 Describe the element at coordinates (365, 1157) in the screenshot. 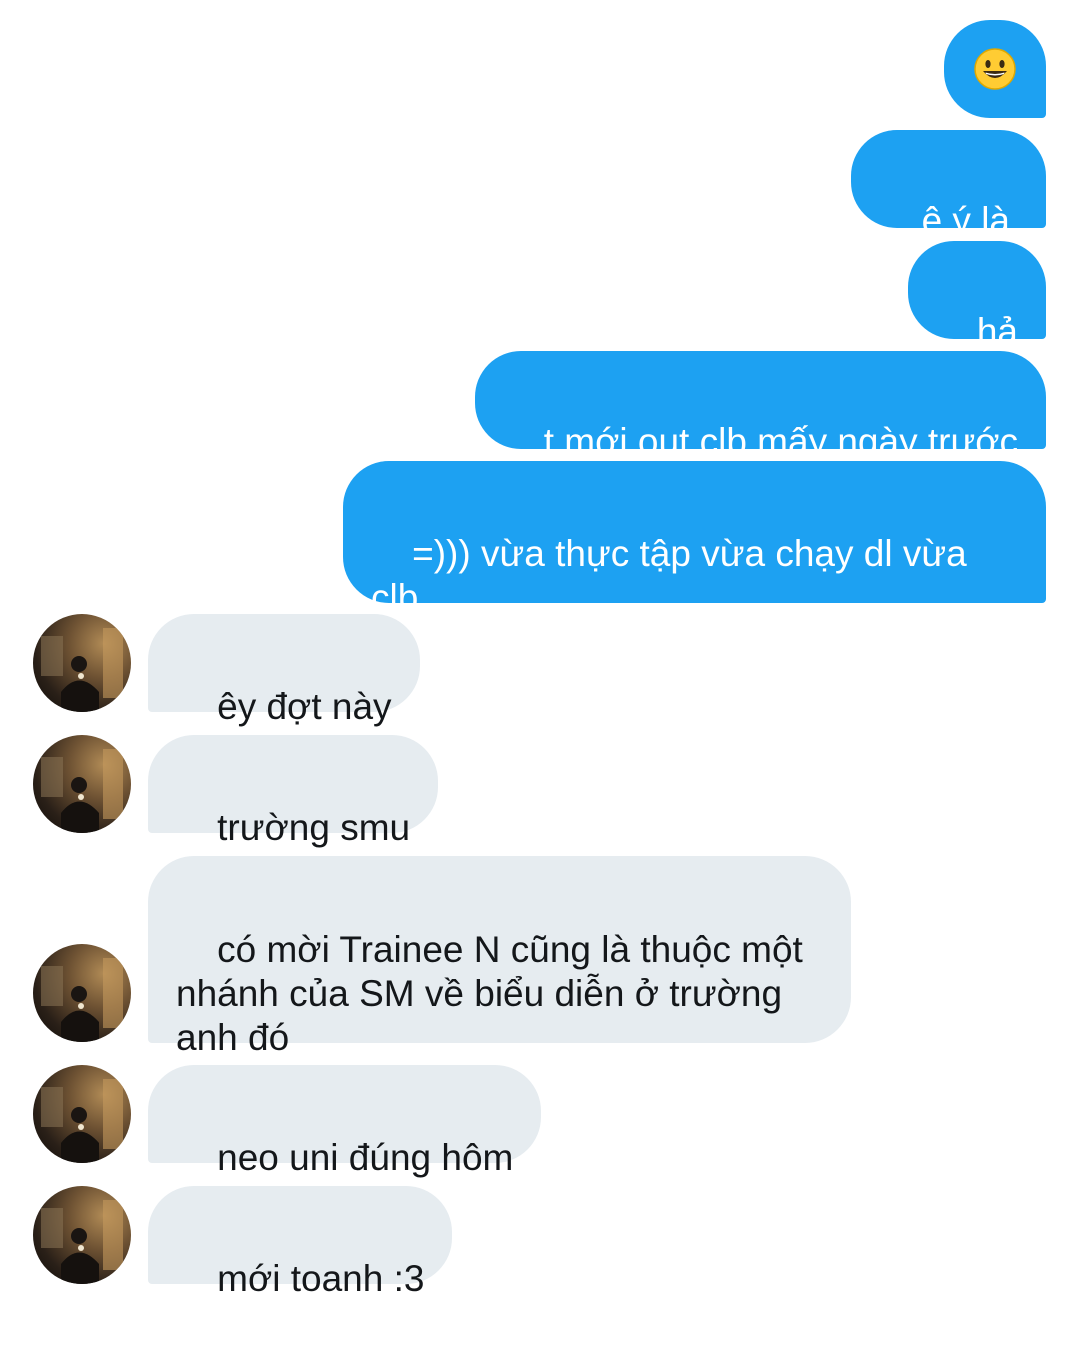

I see `message-text: neo uni đúng hôm` at that location.